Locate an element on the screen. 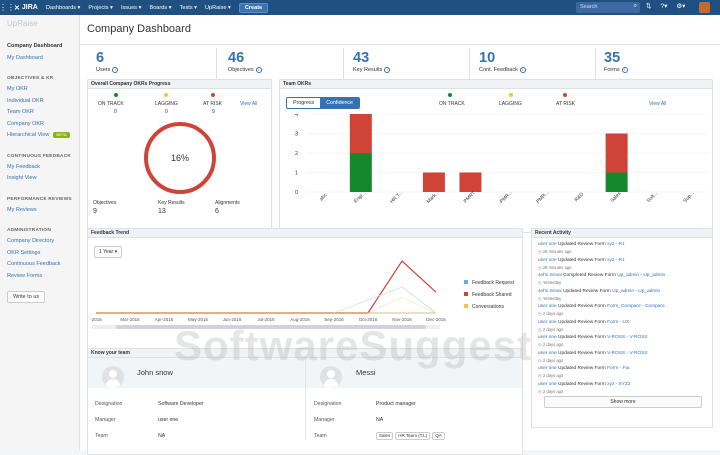 The width and height of the screenshot is (720, 455). sidebar-item-my-okr: My OKR is located at coordinates (43, 90).